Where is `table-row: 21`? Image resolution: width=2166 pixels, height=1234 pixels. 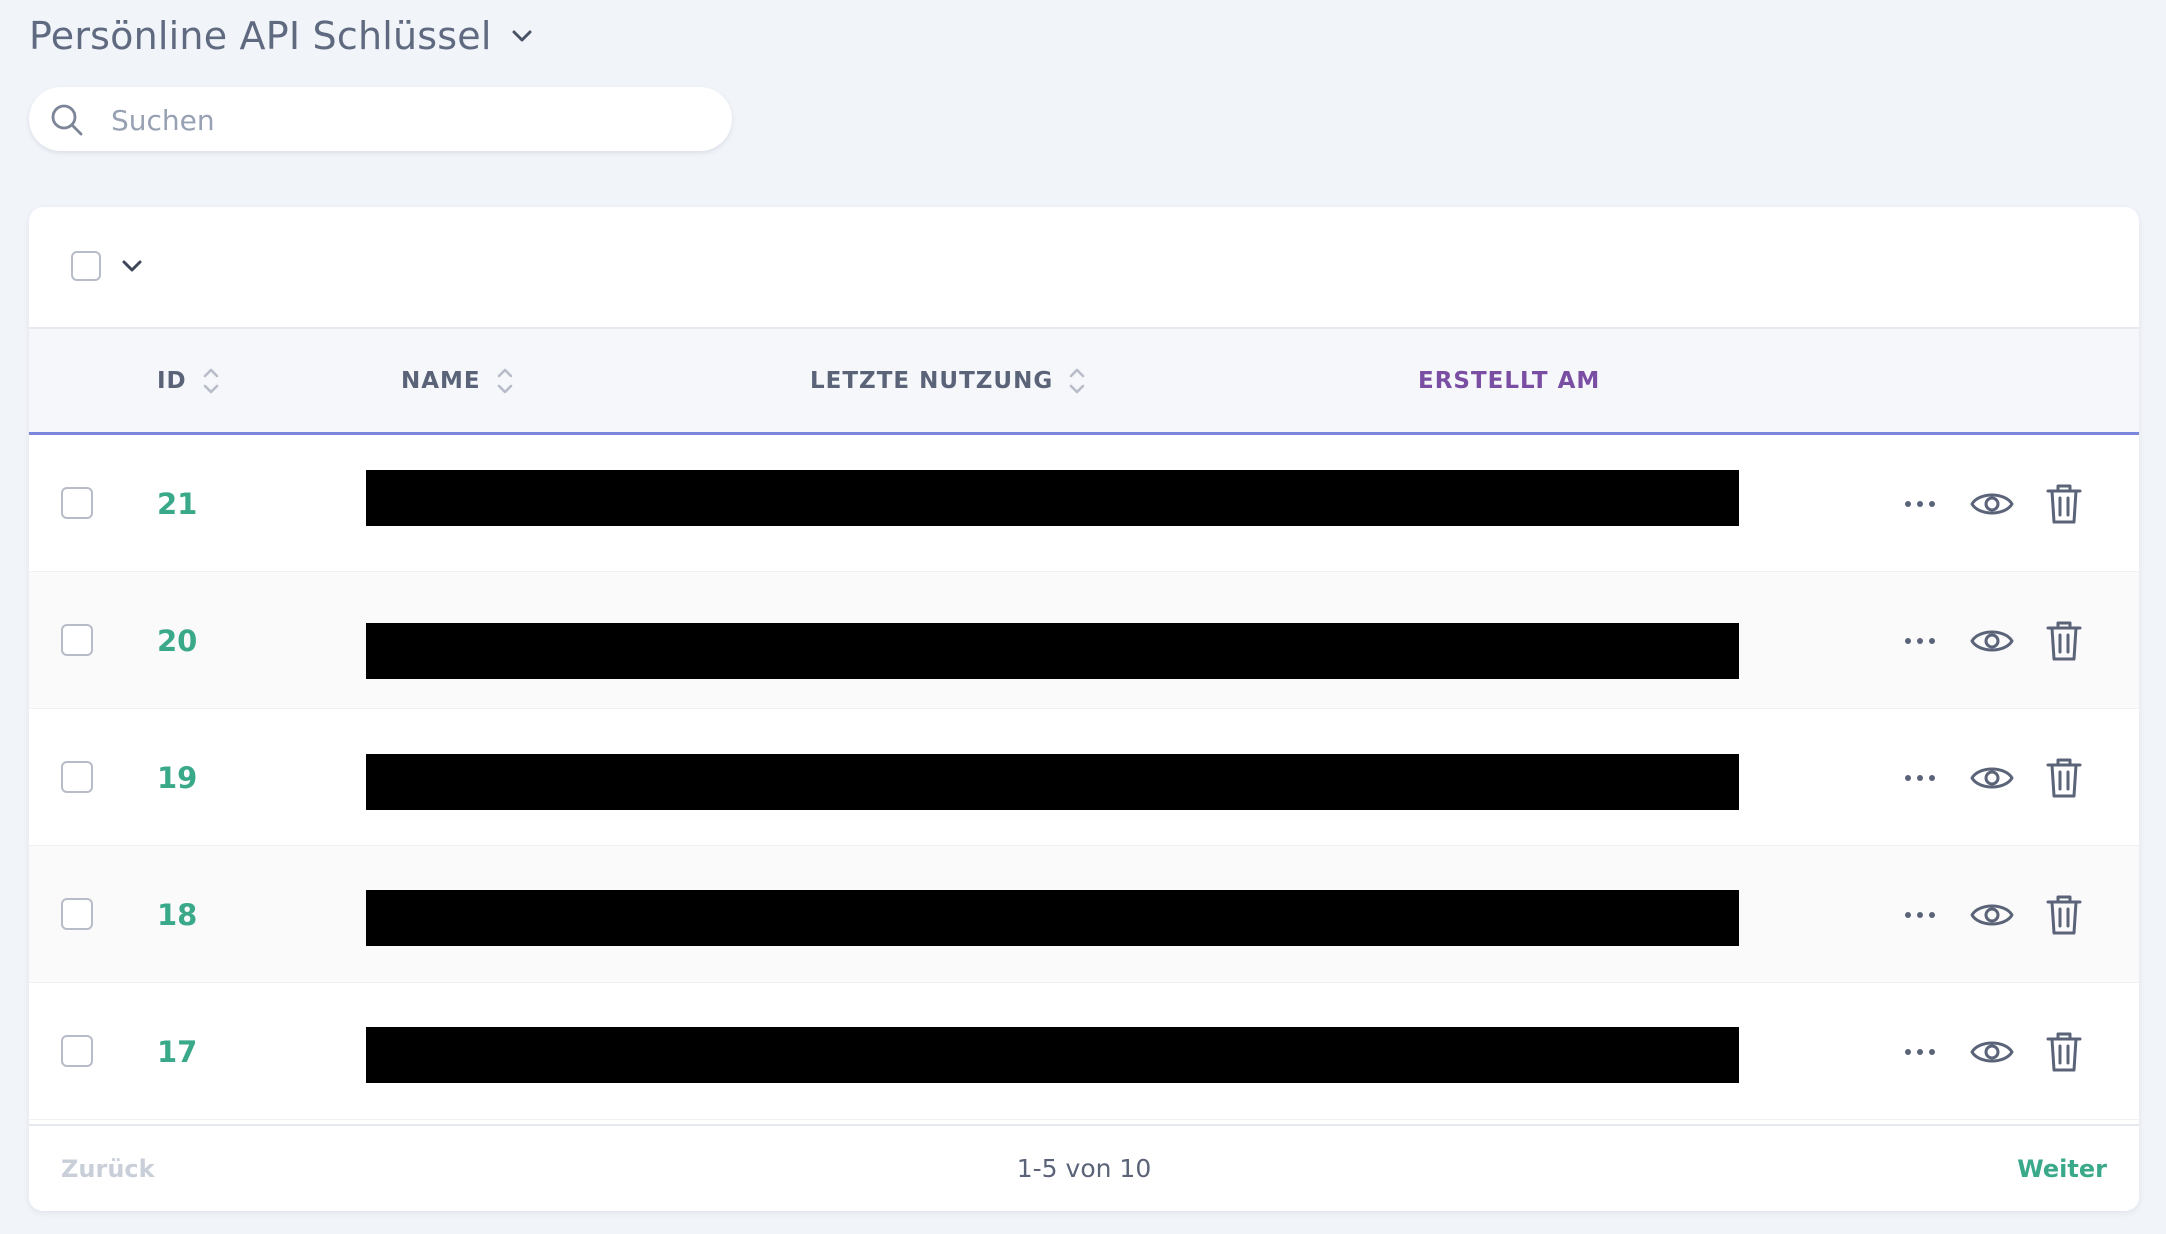
table-row: 21 is located at coordinates (1084, 503).